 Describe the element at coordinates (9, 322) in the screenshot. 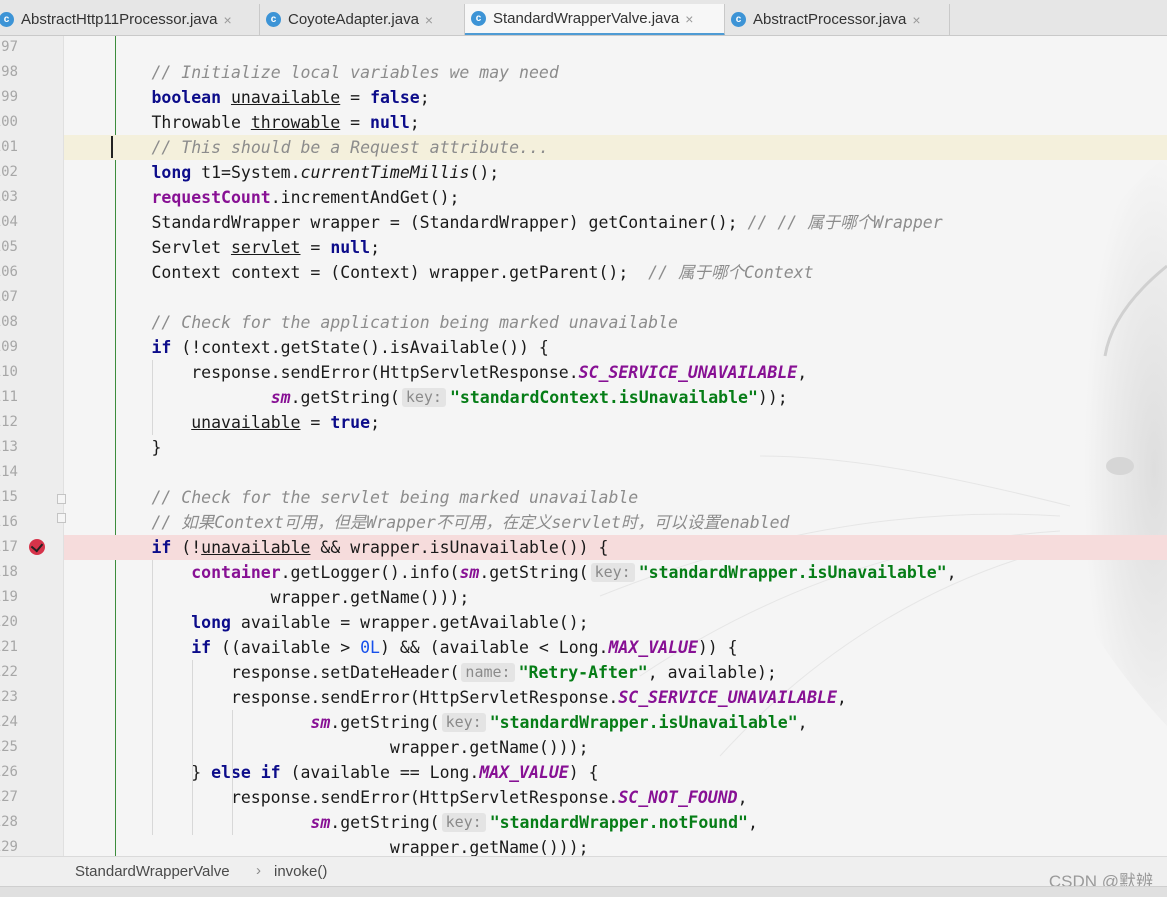

I see `line-number: 108` at that location.